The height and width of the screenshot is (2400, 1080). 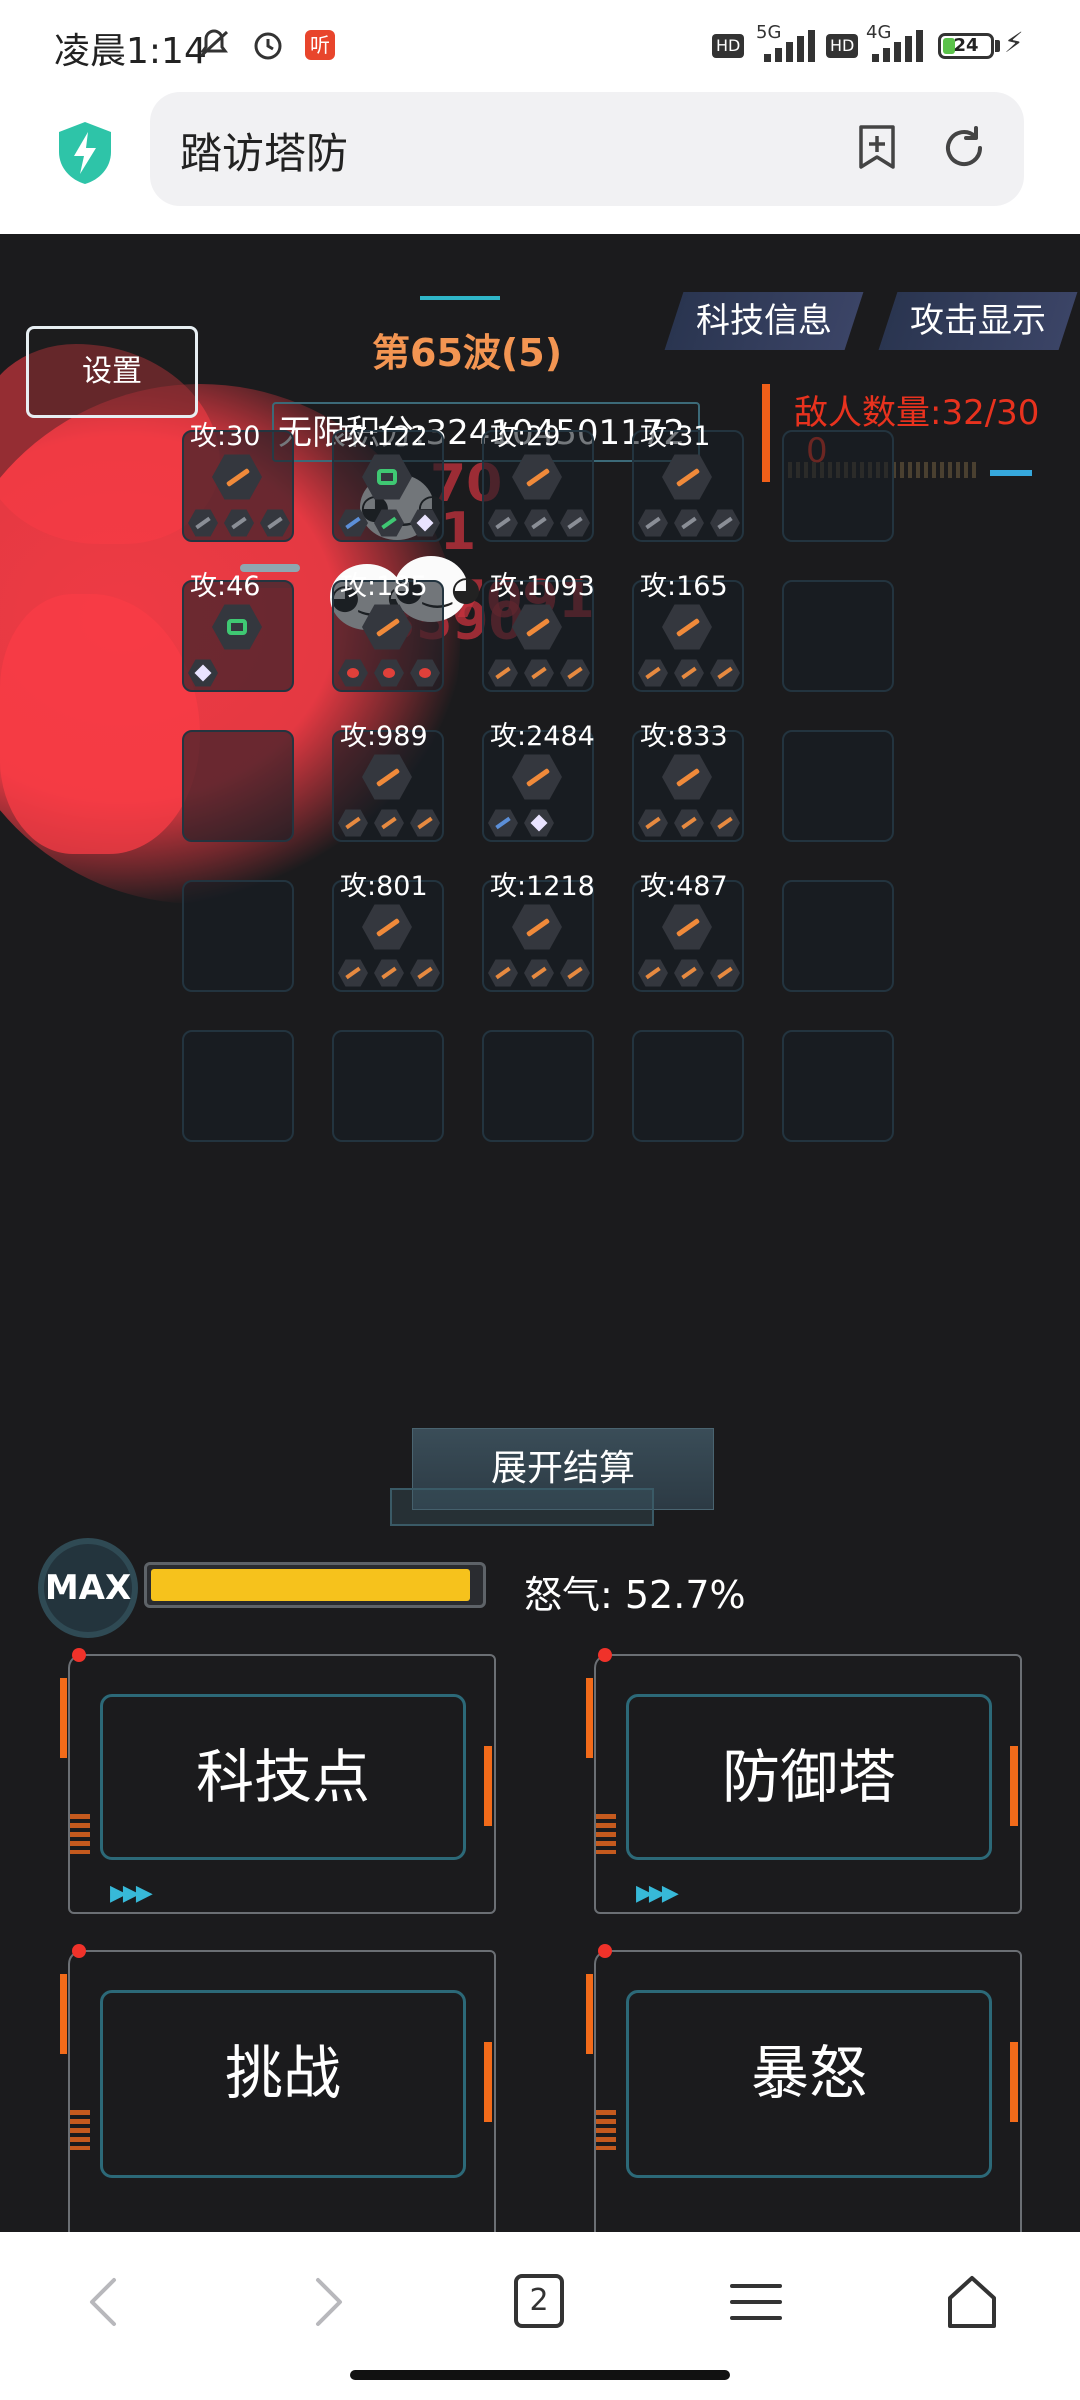 I want to click on tab-attack-display-label: 攻击显示, so click(x=978, y=321).